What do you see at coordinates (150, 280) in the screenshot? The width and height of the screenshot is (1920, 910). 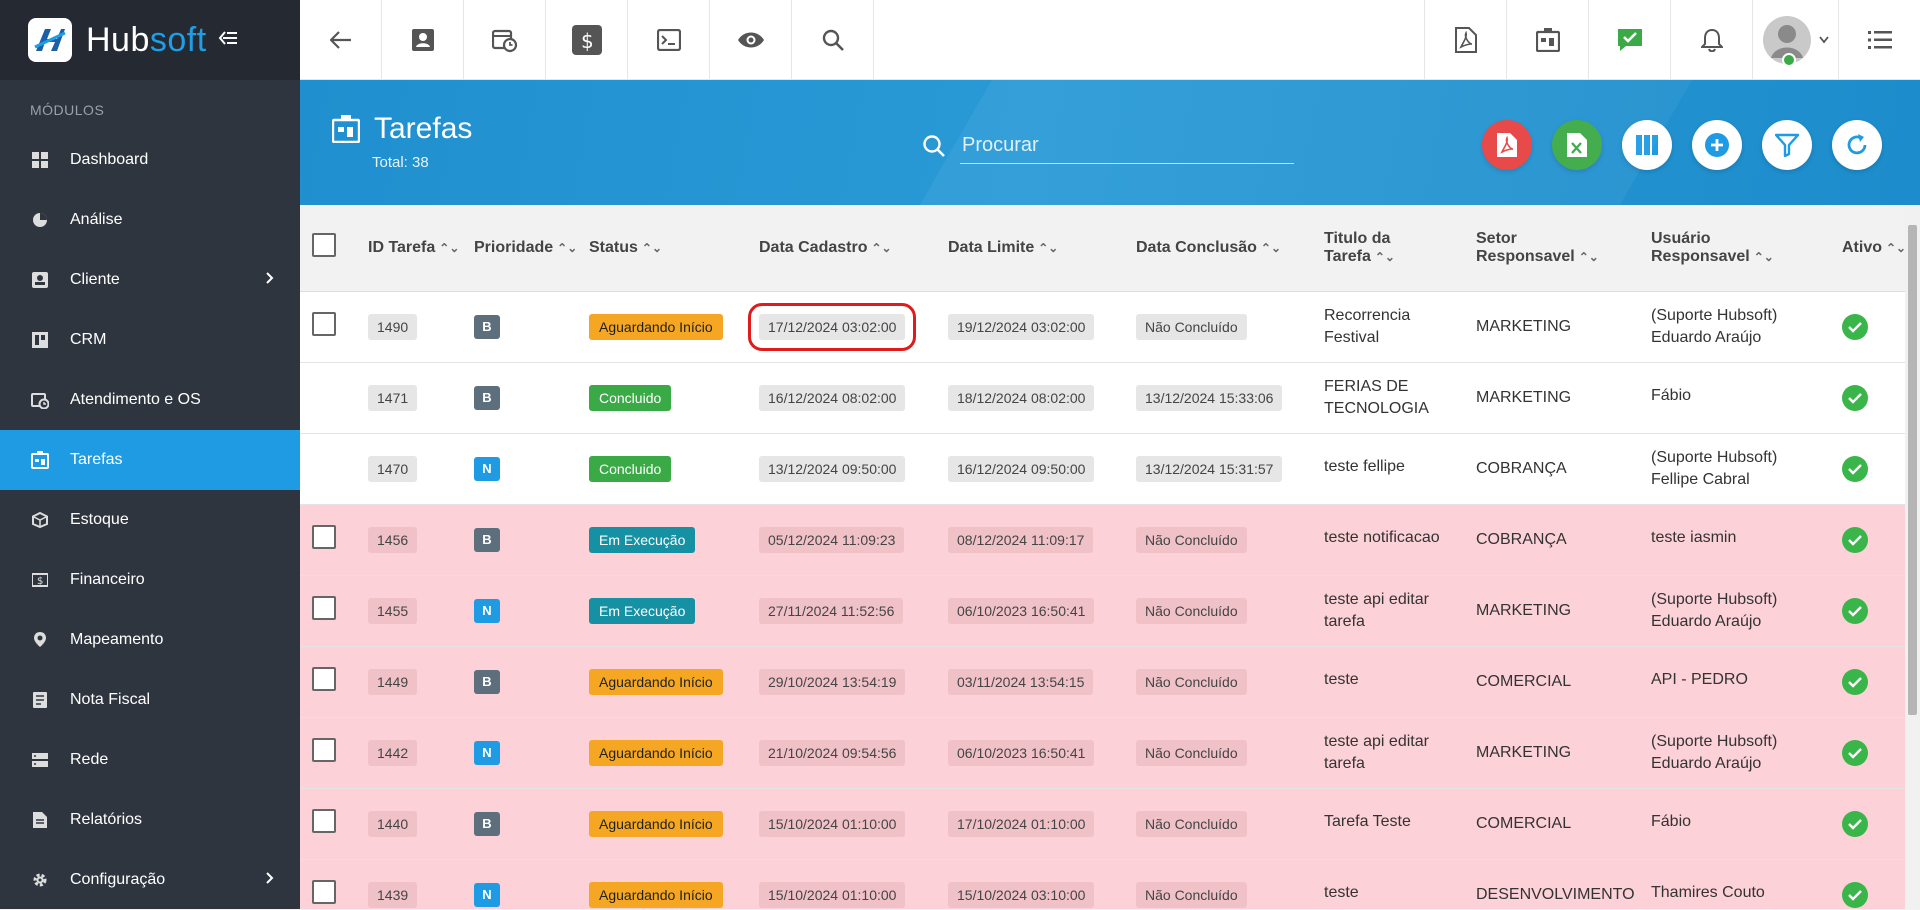 I see `sidebar-item-cliente: Cliente` at bounding box center [150, 280].